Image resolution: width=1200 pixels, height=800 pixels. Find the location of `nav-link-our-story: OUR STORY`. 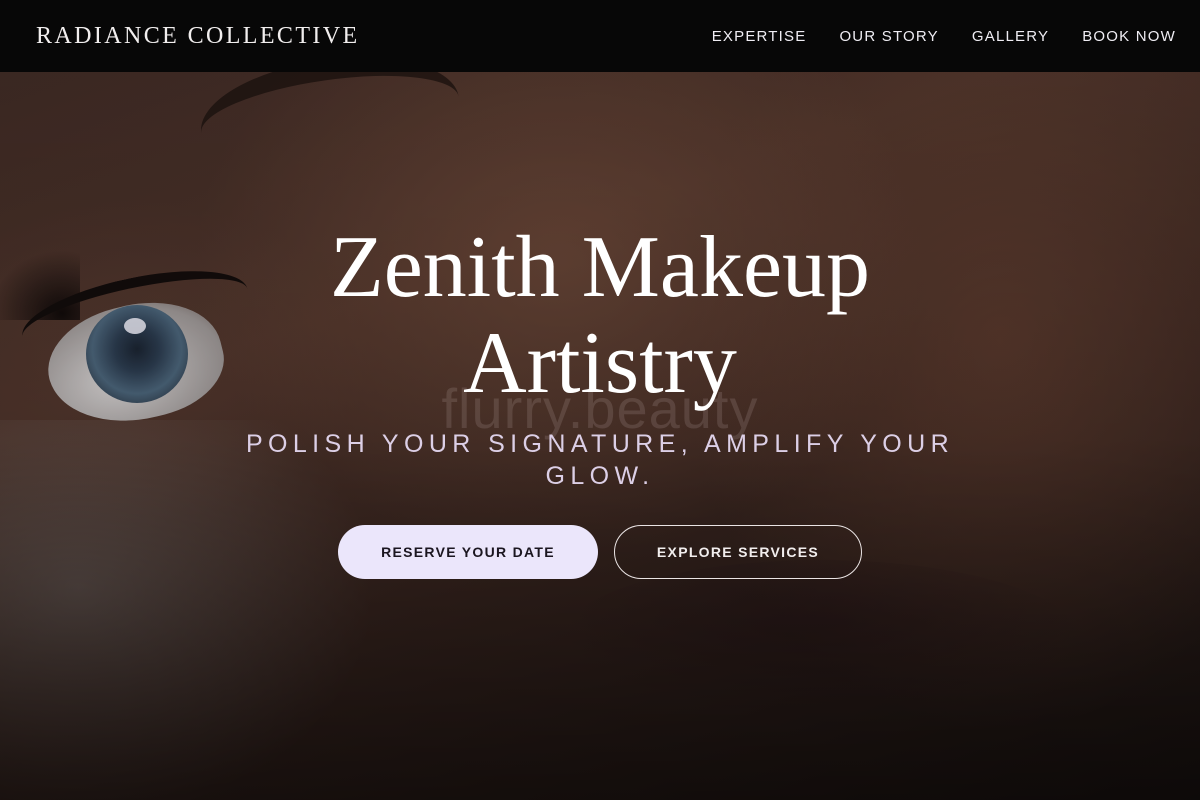

nav-link-our-story: OUR STORY is located at coordinates (888, 36).